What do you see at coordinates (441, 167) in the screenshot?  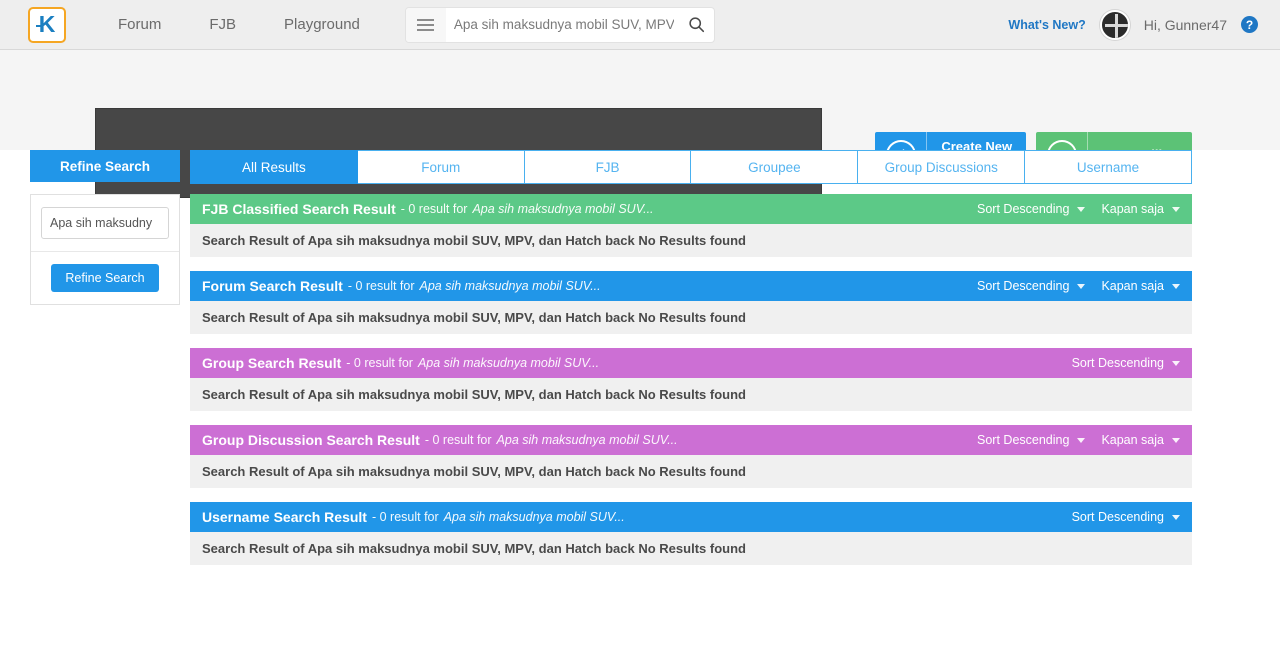 I see `tab-forum: Forum` at bounding box center [441, 167].